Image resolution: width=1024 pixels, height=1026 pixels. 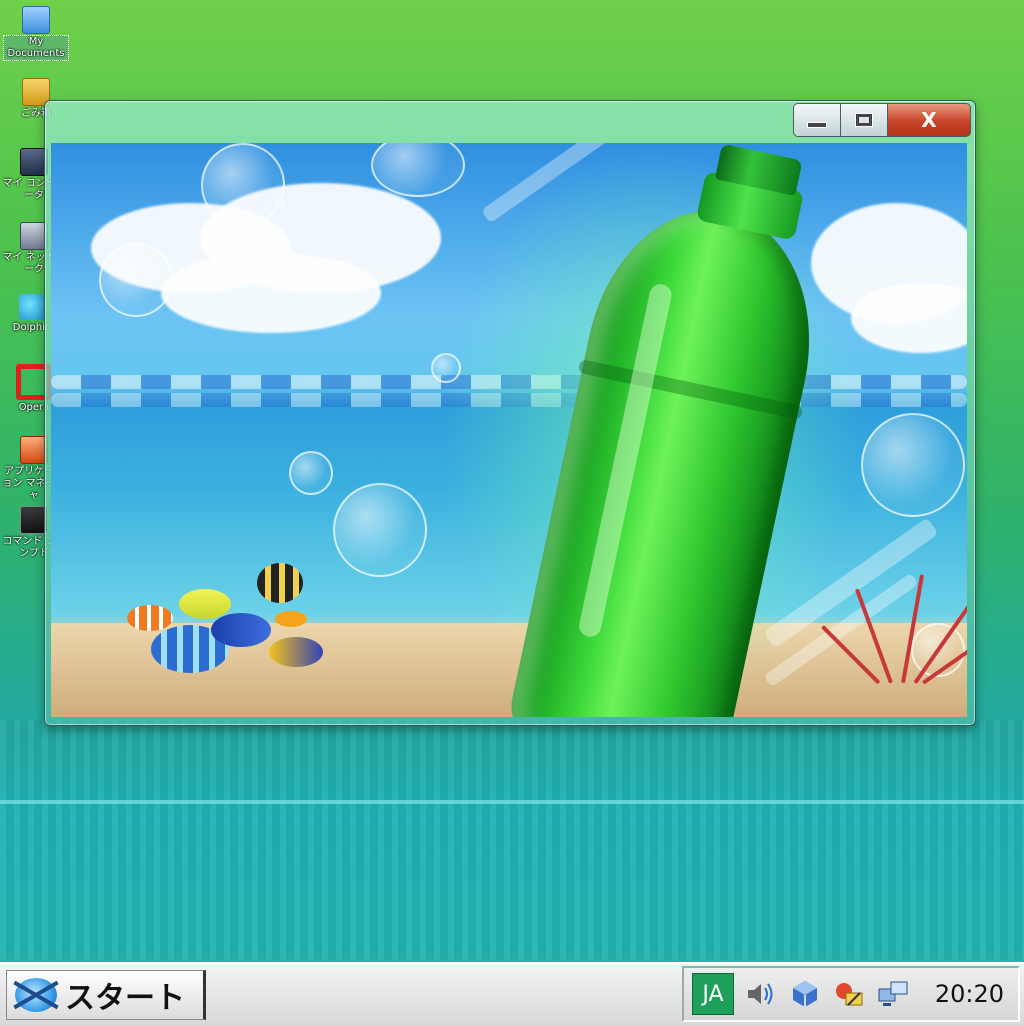 I want to click on desktop-background-horizon, so click(x=512, y=802).